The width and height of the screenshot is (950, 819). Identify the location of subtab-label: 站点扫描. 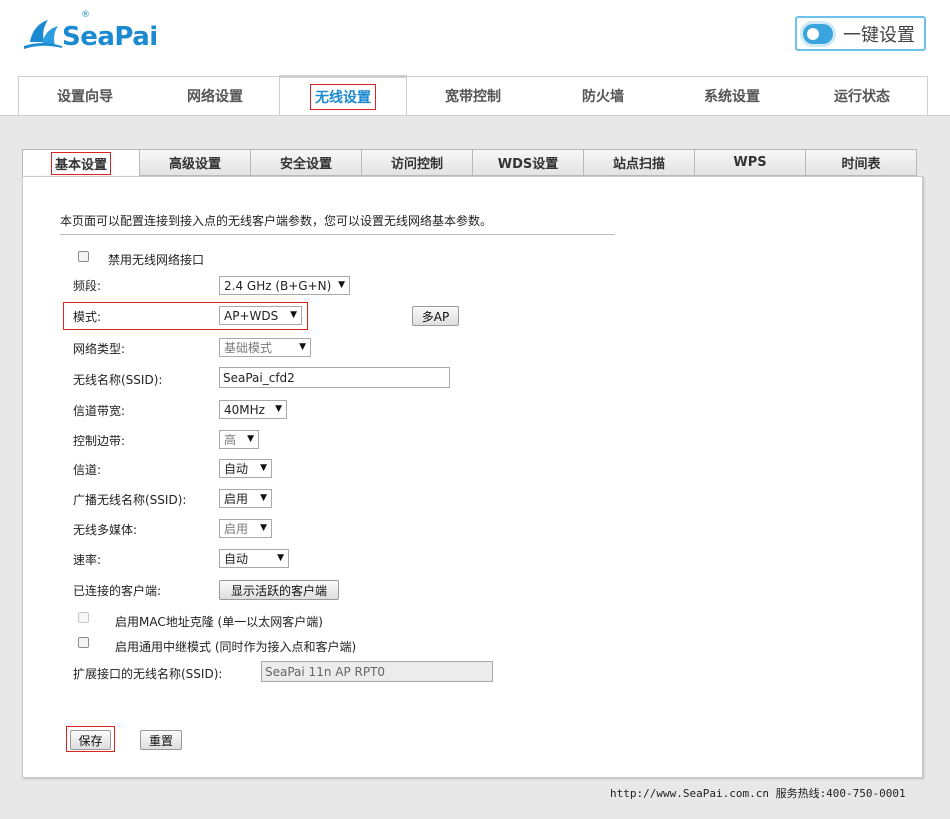
(638, 164).